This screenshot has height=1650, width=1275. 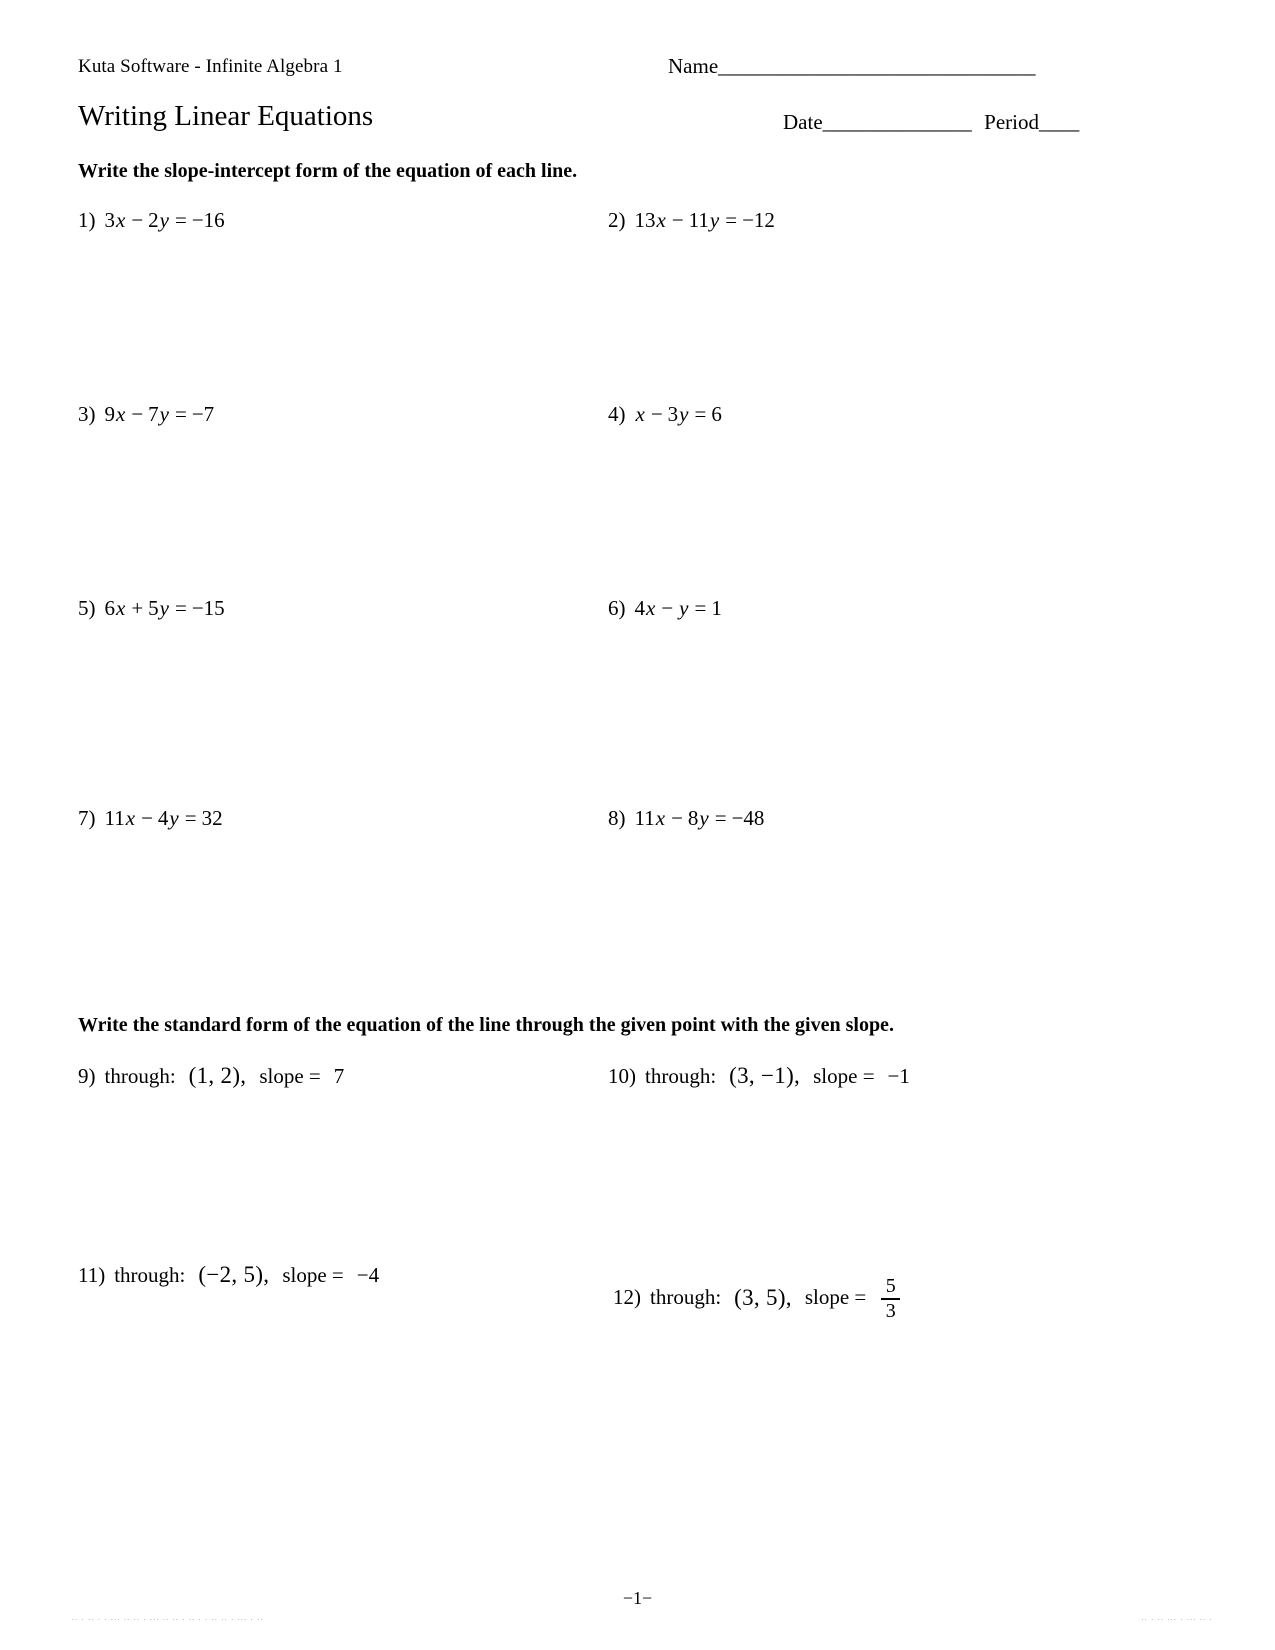 I want to click on problem-expression: 11 x −8 y = −48, so click(x=700, y=818).